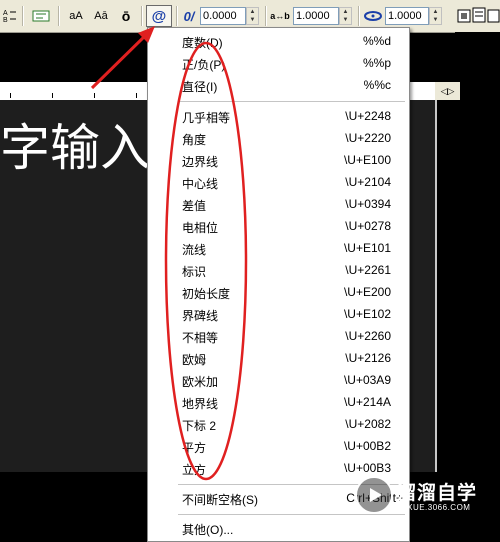 The width and height of the screenshot is (500, 542). I want to click on menu-item-code: \U+E200, so click(367, 292).